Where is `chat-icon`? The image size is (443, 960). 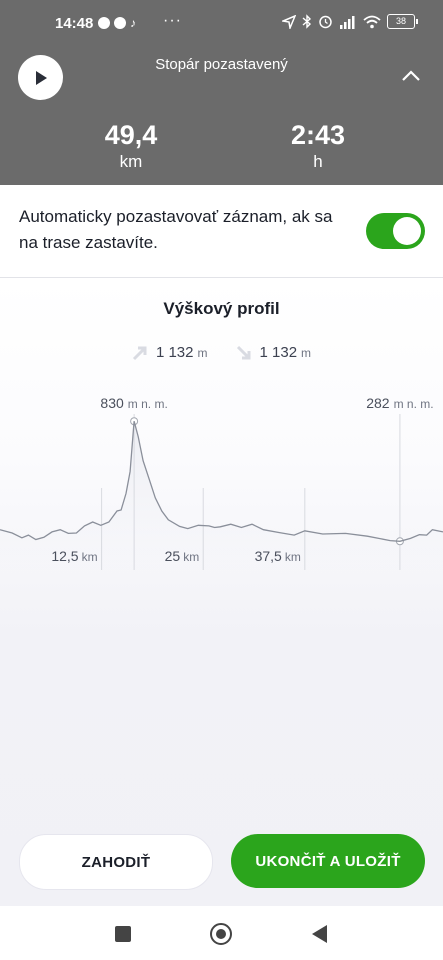
chat-icon is located at coordinates (120, 23).